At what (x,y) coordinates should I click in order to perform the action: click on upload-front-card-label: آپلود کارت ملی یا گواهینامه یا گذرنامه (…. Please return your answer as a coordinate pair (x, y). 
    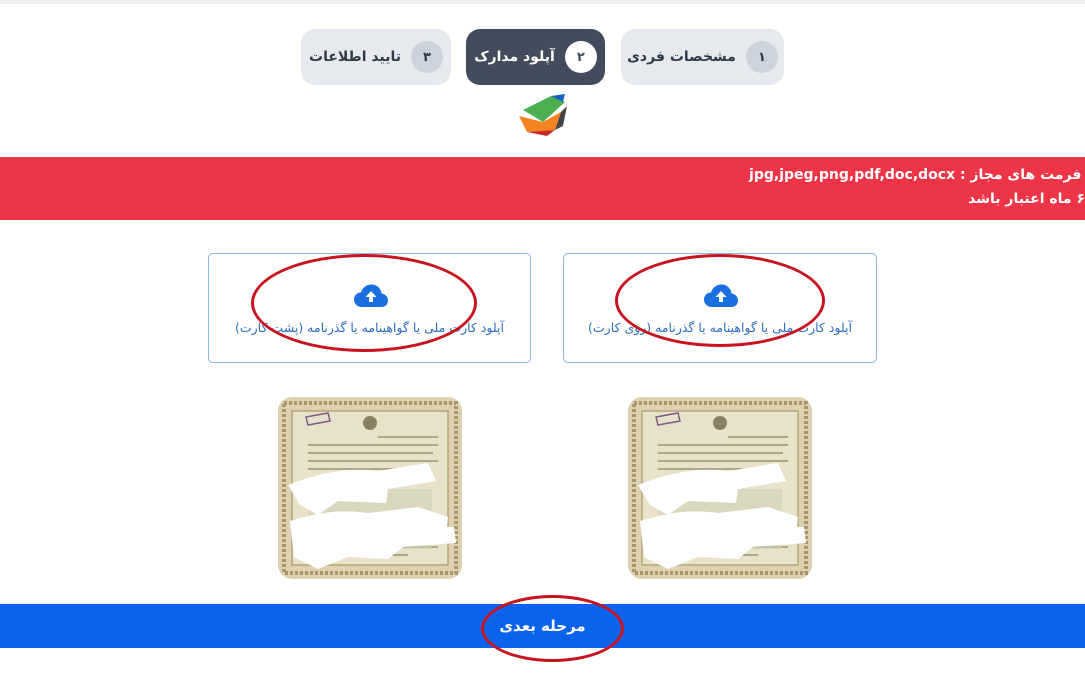
    Looking at the image, I should click on (720, 327).